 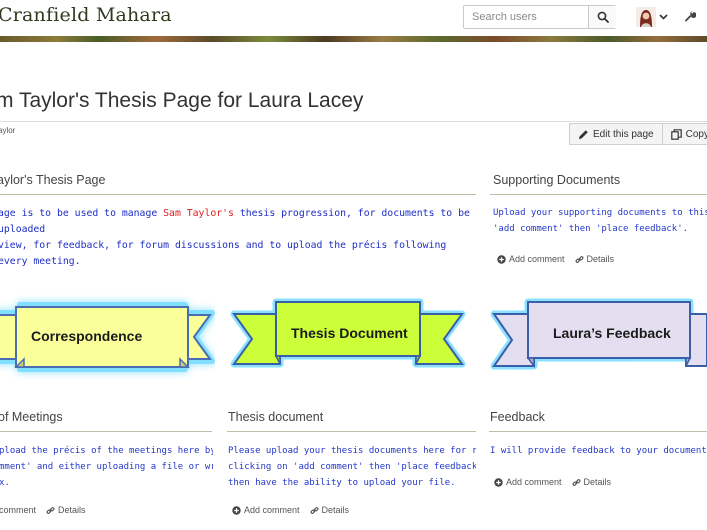 I want to click on thesis-doc-add-comment-link: Add comment, so click(x=266, y=510).